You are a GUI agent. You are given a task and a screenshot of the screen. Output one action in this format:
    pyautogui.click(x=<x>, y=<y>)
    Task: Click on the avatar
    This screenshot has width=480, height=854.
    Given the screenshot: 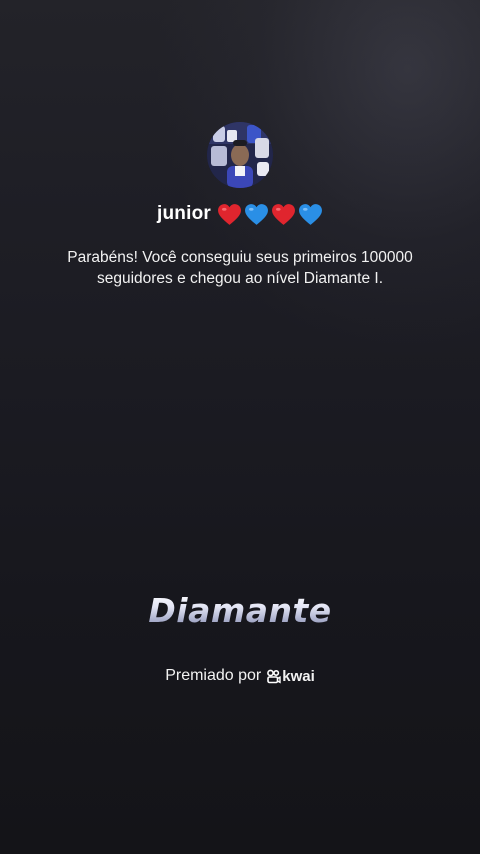 What is the action you would take?
    pyautogui.click(x=240, y=155)
    